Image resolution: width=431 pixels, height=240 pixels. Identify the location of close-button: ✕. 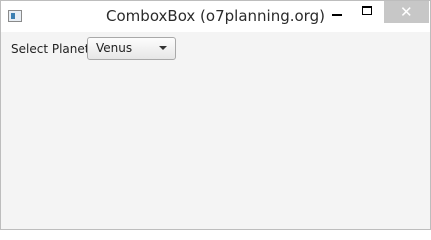
(406, 12).